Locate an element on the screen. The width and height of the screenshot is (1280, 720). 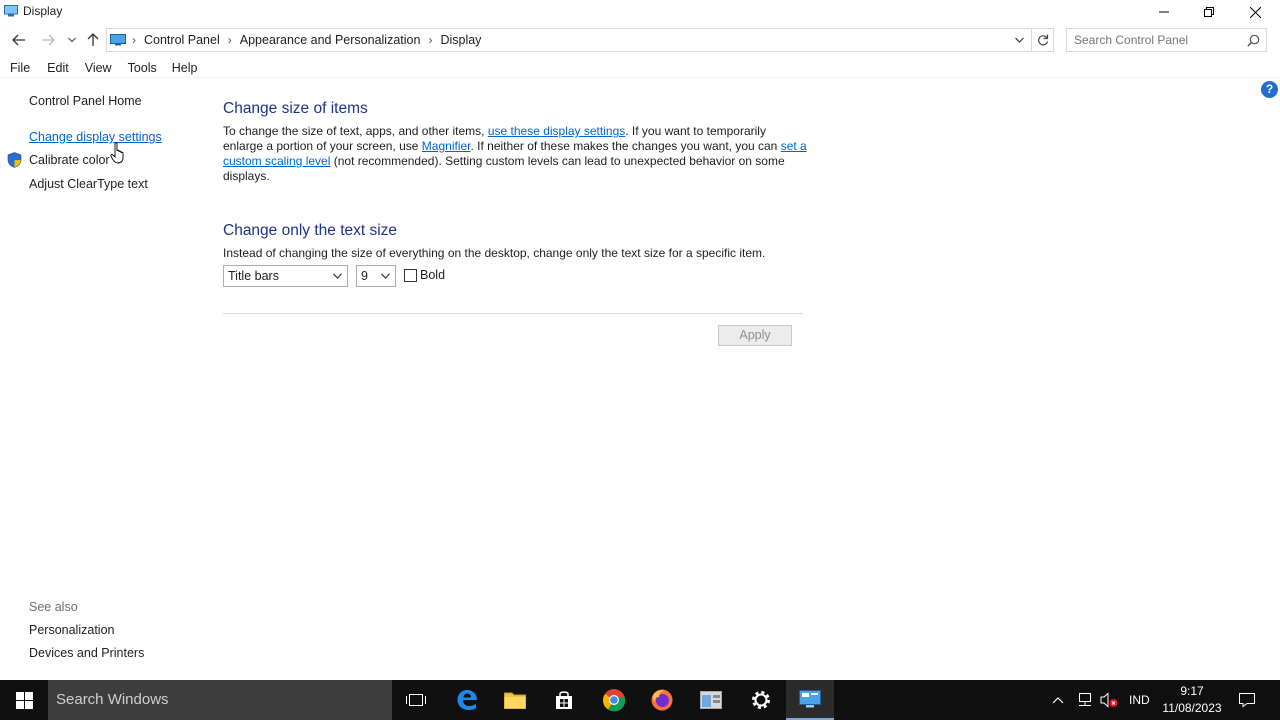
notification-icon is located at coordinates (1247, 700).